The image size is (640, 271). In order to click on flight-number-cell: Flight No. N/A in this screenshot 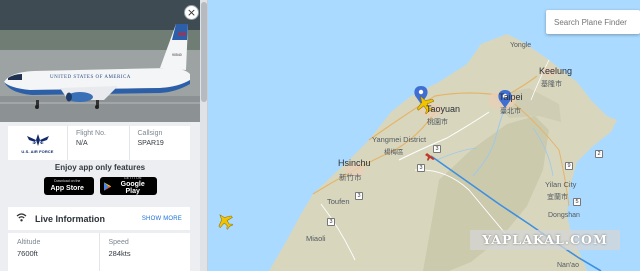, I will do `click(99, 143)`.